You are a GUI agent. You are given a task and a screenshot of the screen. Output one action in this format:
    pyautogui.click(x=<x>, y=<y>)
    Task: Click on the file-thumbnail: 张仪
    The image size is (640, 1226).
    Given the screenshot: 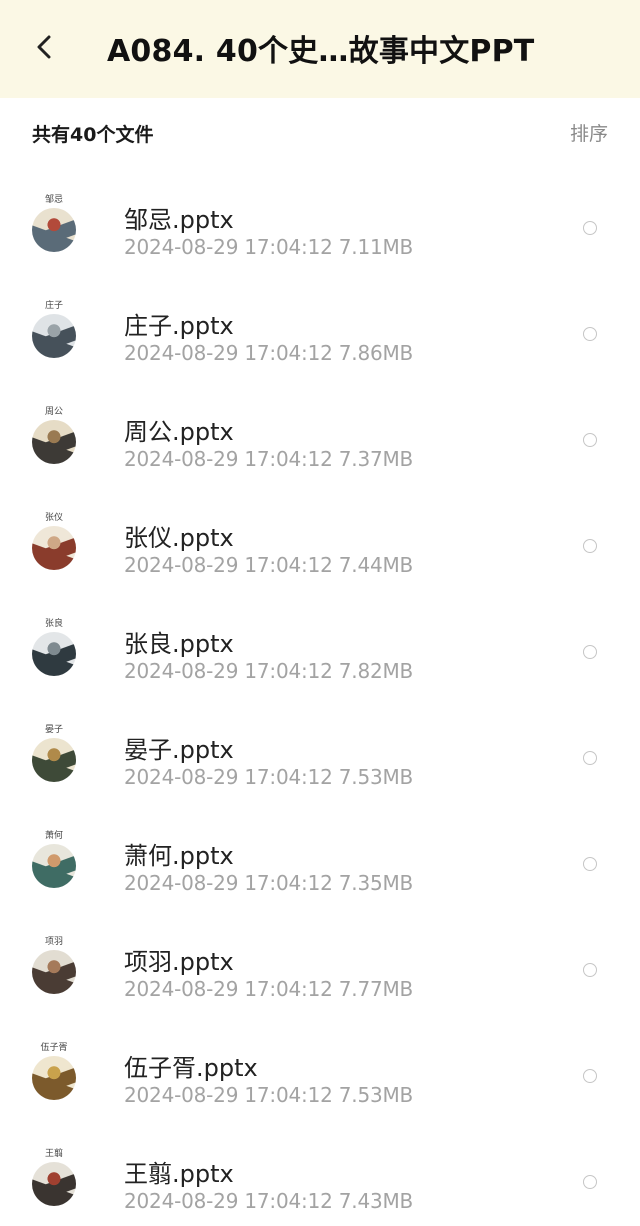 What is the action you would take?
    pyautogui.click(x=54, y=547)
    